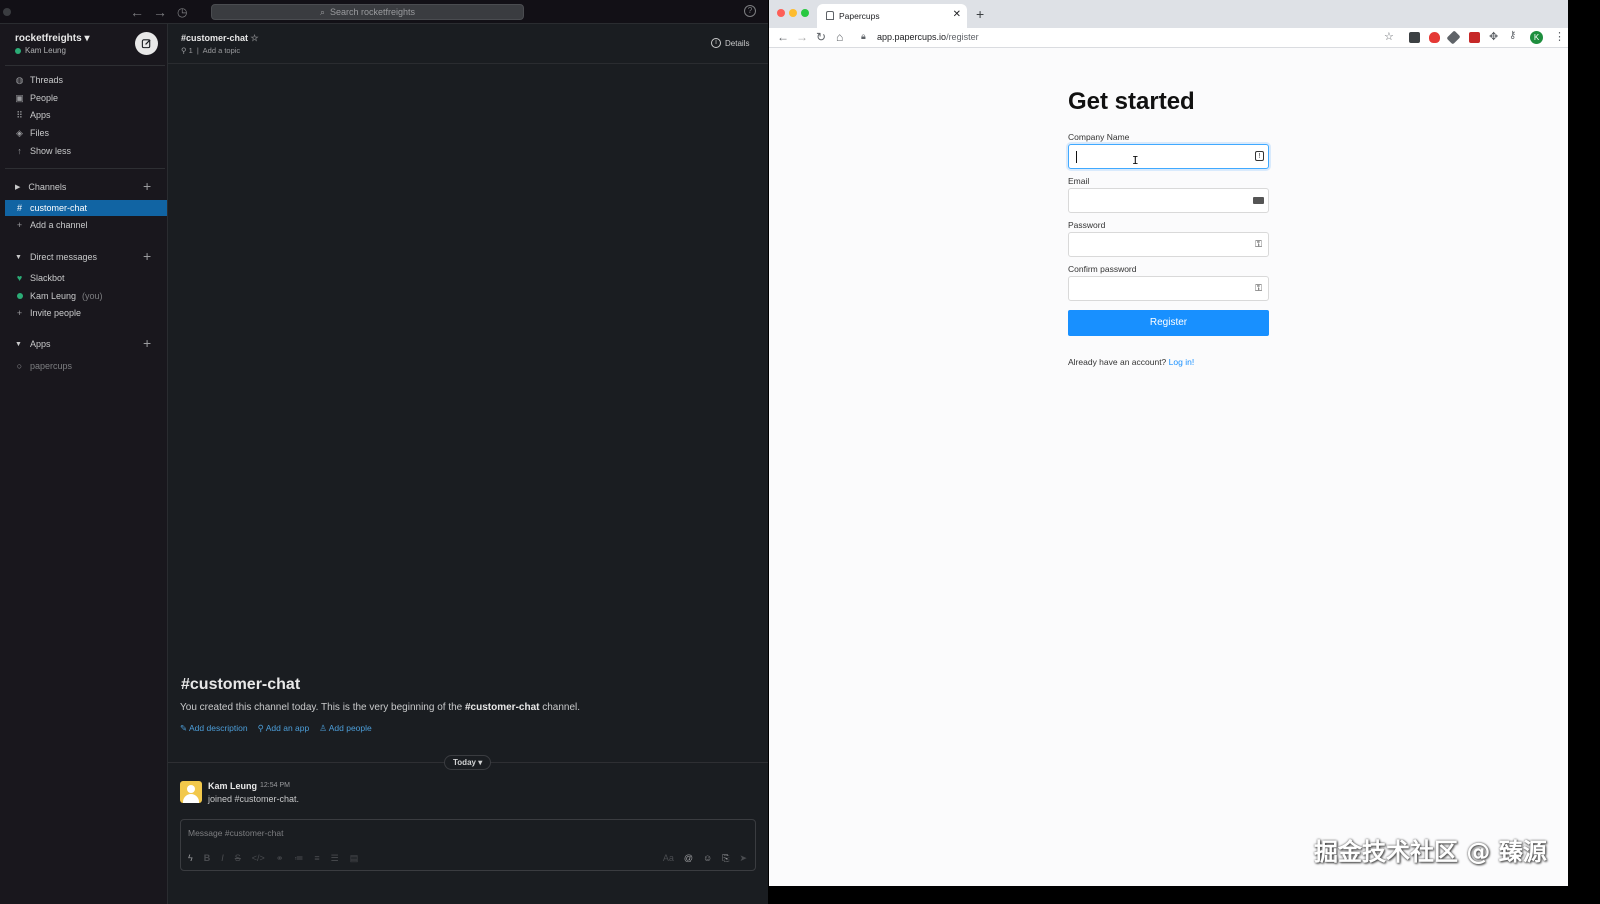 Image resolution: width=1600 pixels, height=904 pixels. I want to click on sidebar-item-add-channel: + Add a channel, so click(51, 225).